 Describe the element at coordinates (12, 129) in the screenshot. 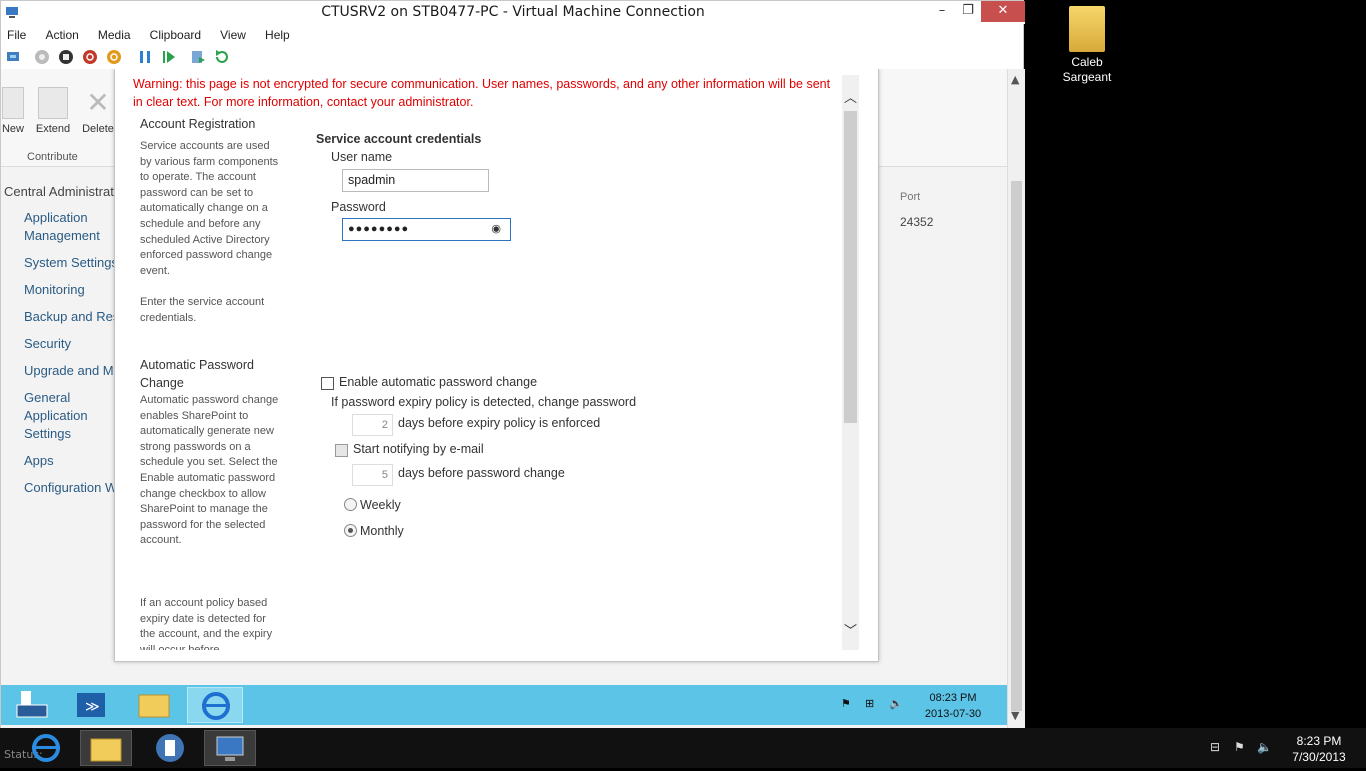

I see `new-label: New` at that location.